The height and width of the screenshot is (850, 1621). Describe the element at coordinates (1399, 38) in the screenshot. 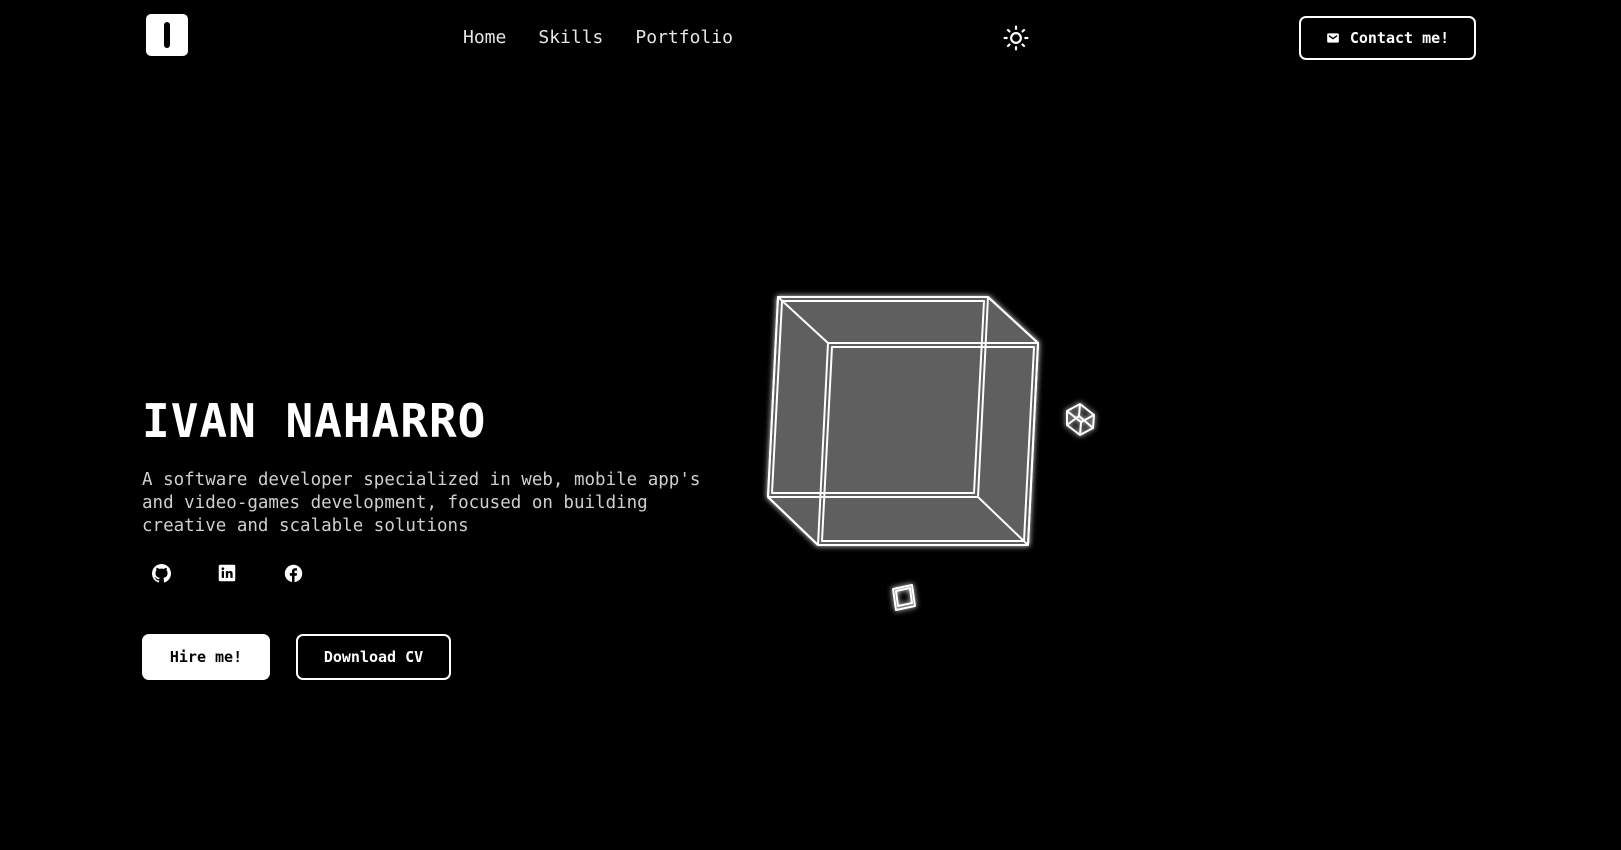

I see `contact-button-label: Contact me!` at that location.